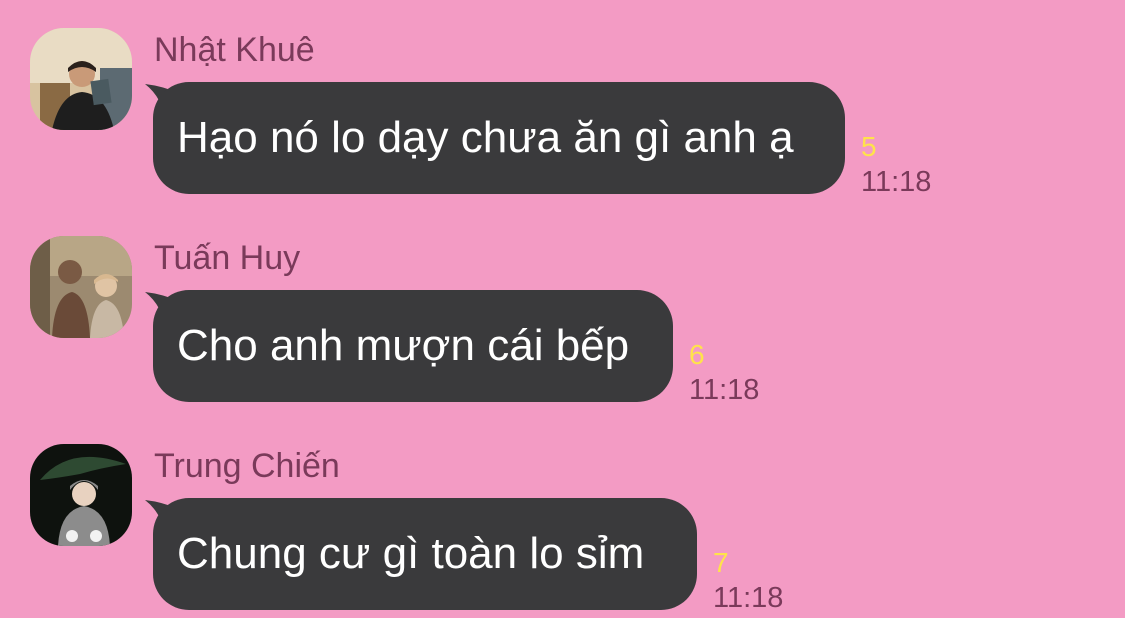  I want to click on unread-count-badge: 5, so click(869, 146).